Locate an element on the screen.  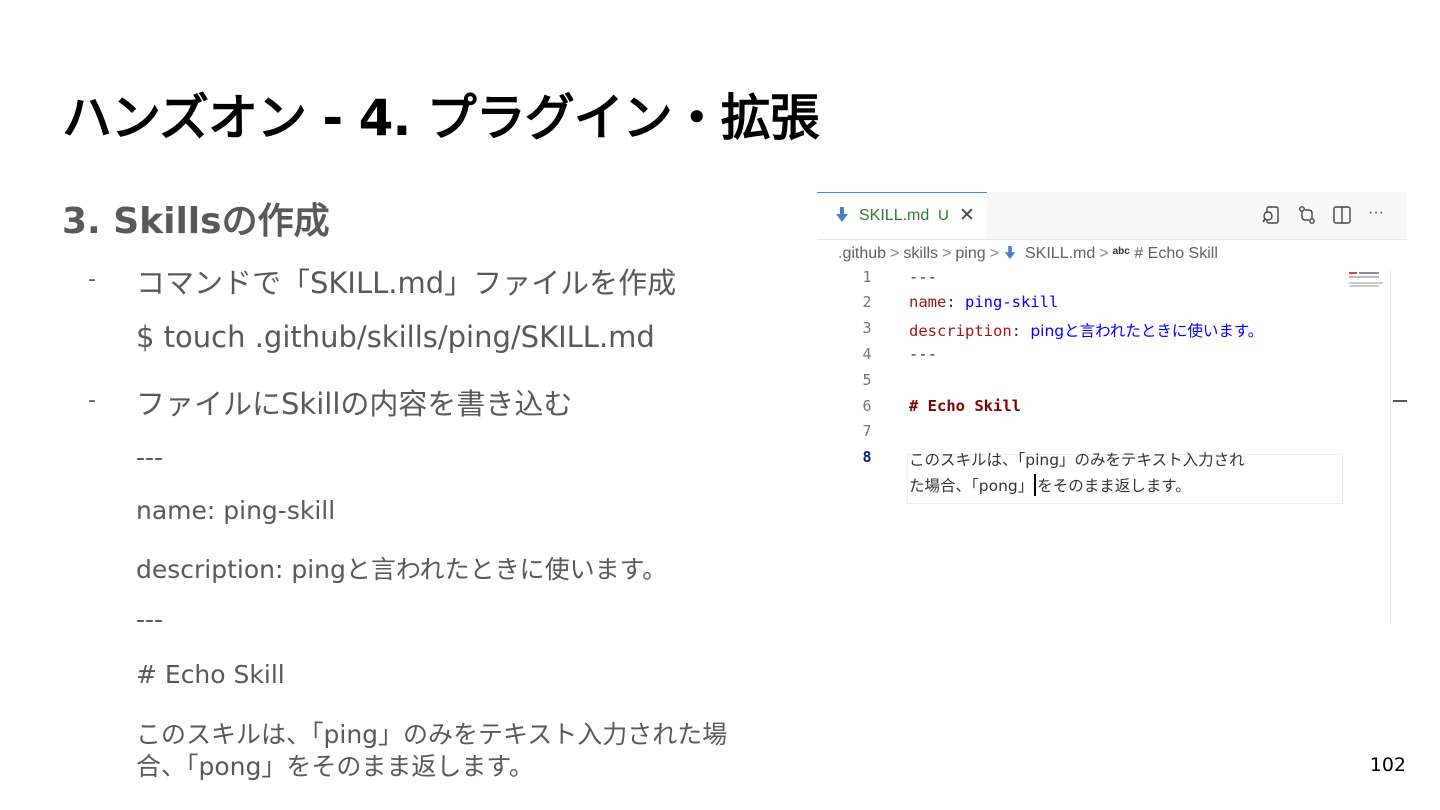
compare-changes-icon is located at coordinates (1307, 215).